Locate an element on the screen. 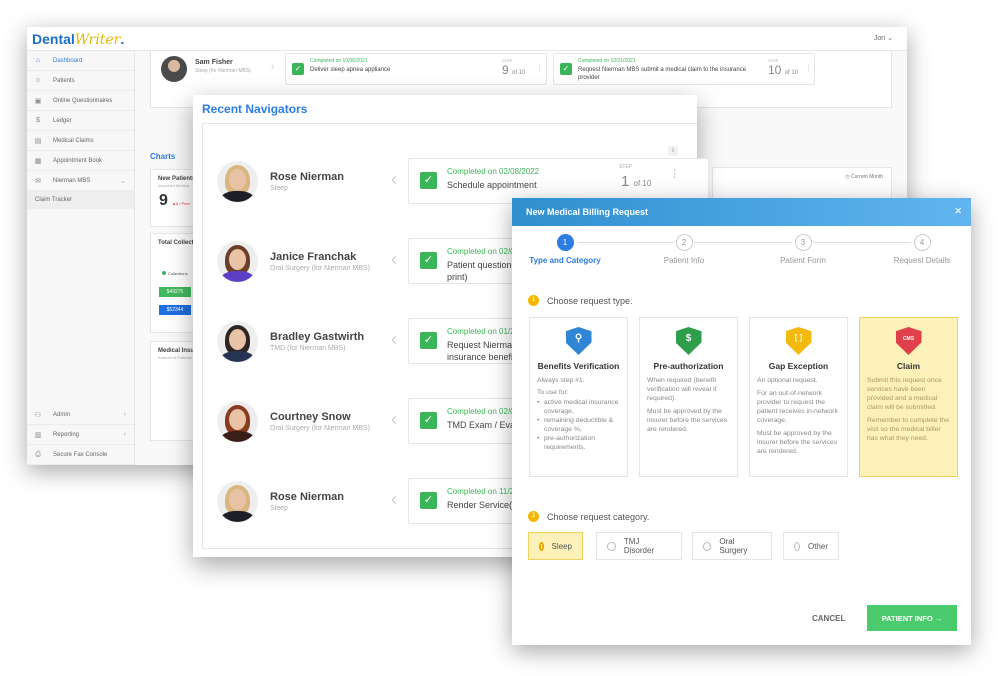 This screenshot has width=1000, height=676. sidebar-item-secure-fax-console: ⎙ Secure Fax Console is located at coordinates (80, 455).